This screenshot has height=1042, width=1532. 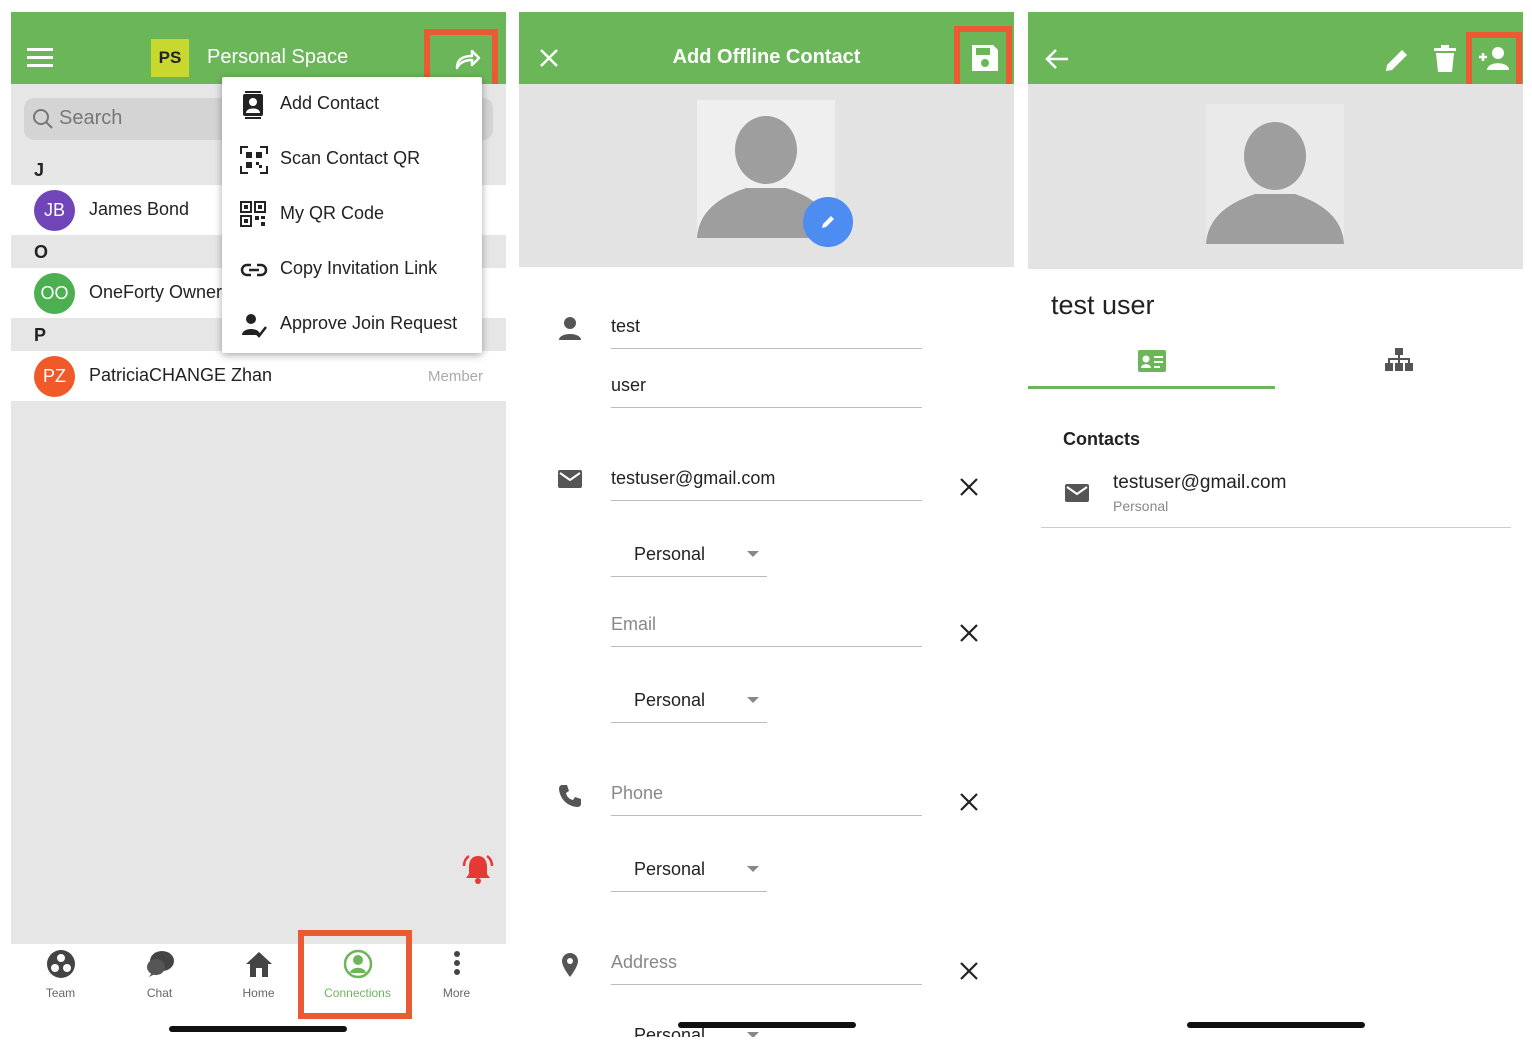 I want to click on location-pin-icon, so click(x=570, y=965).